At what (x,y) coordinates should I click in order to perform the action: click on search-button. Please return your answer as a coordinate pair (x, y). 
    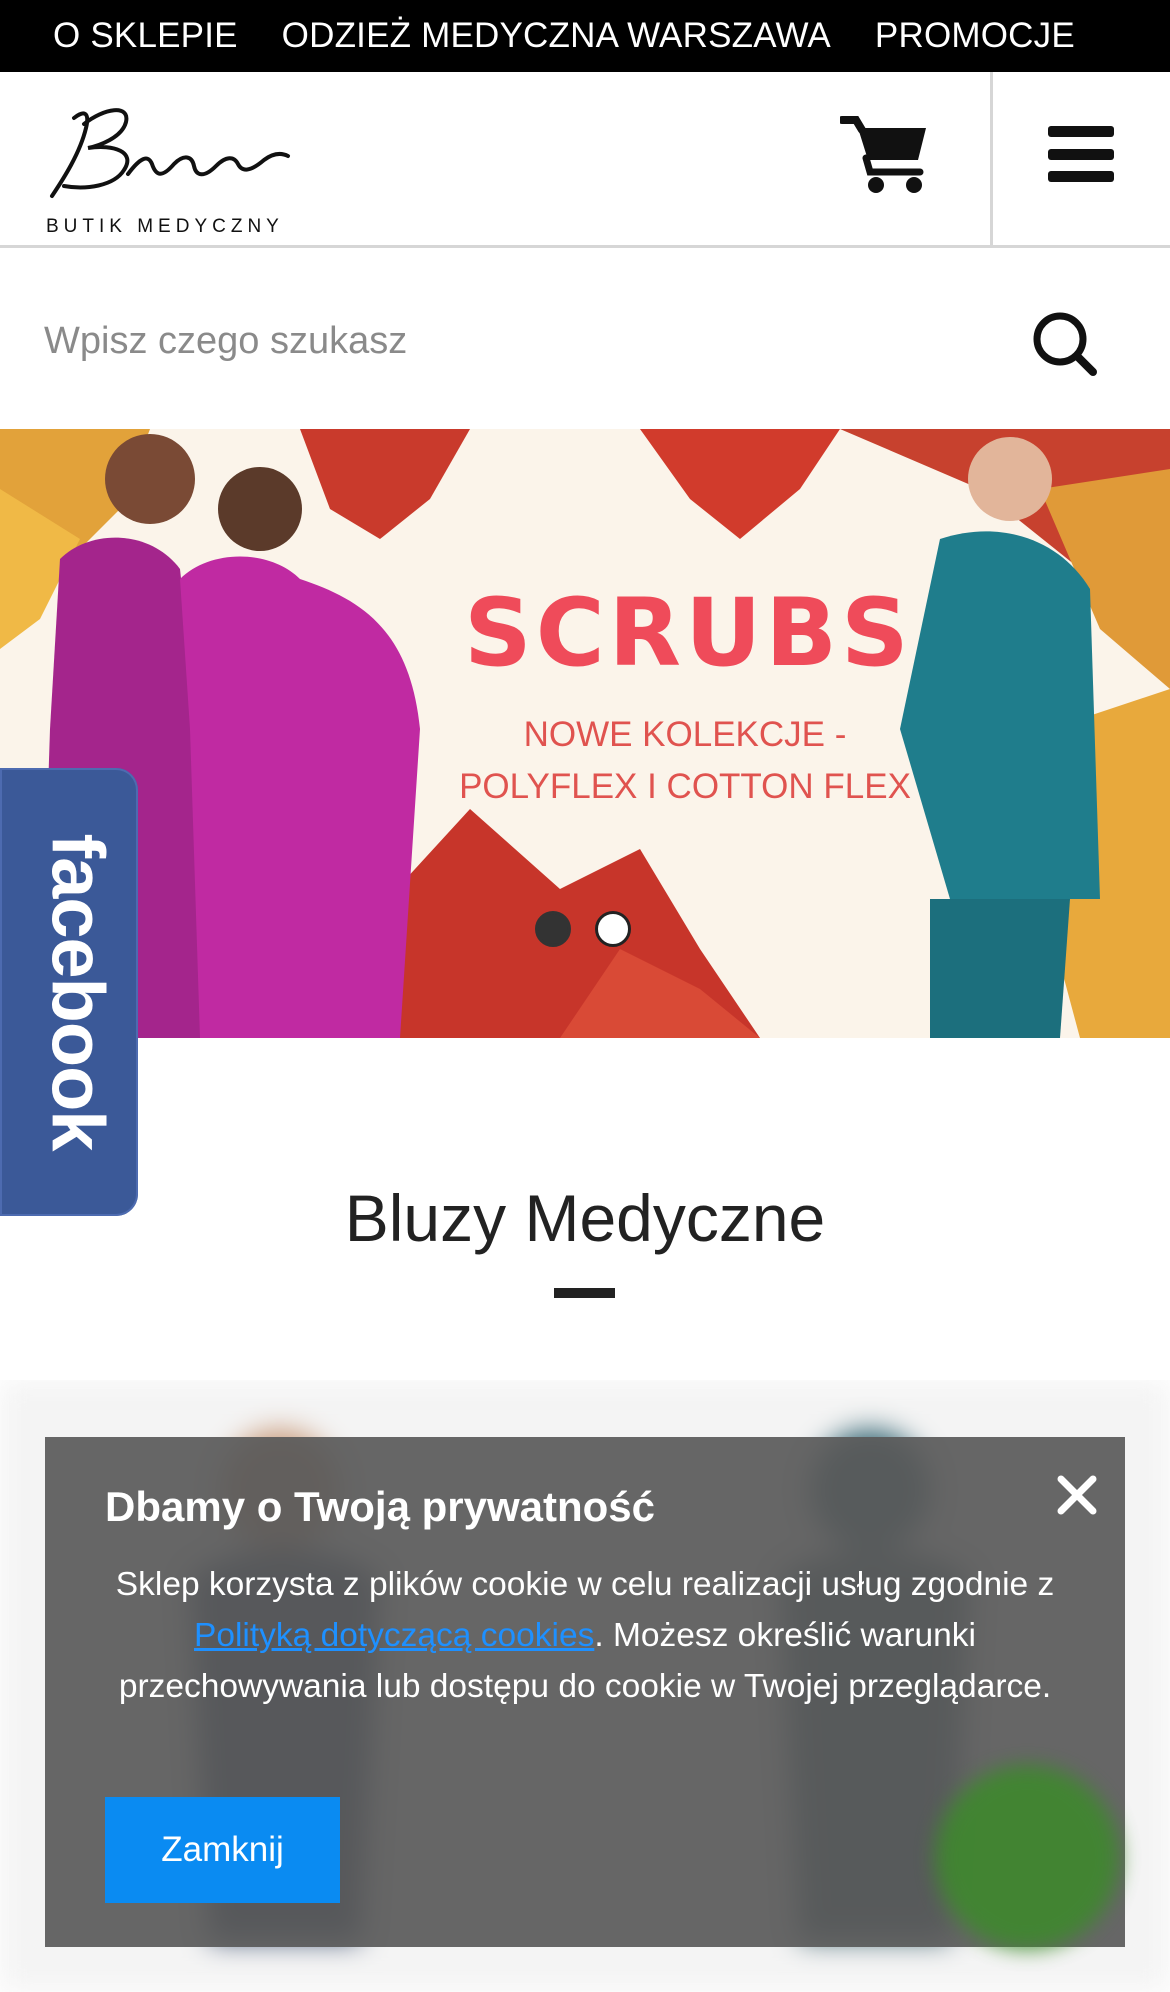
    Looking at the image, I should click on (1065, 344).